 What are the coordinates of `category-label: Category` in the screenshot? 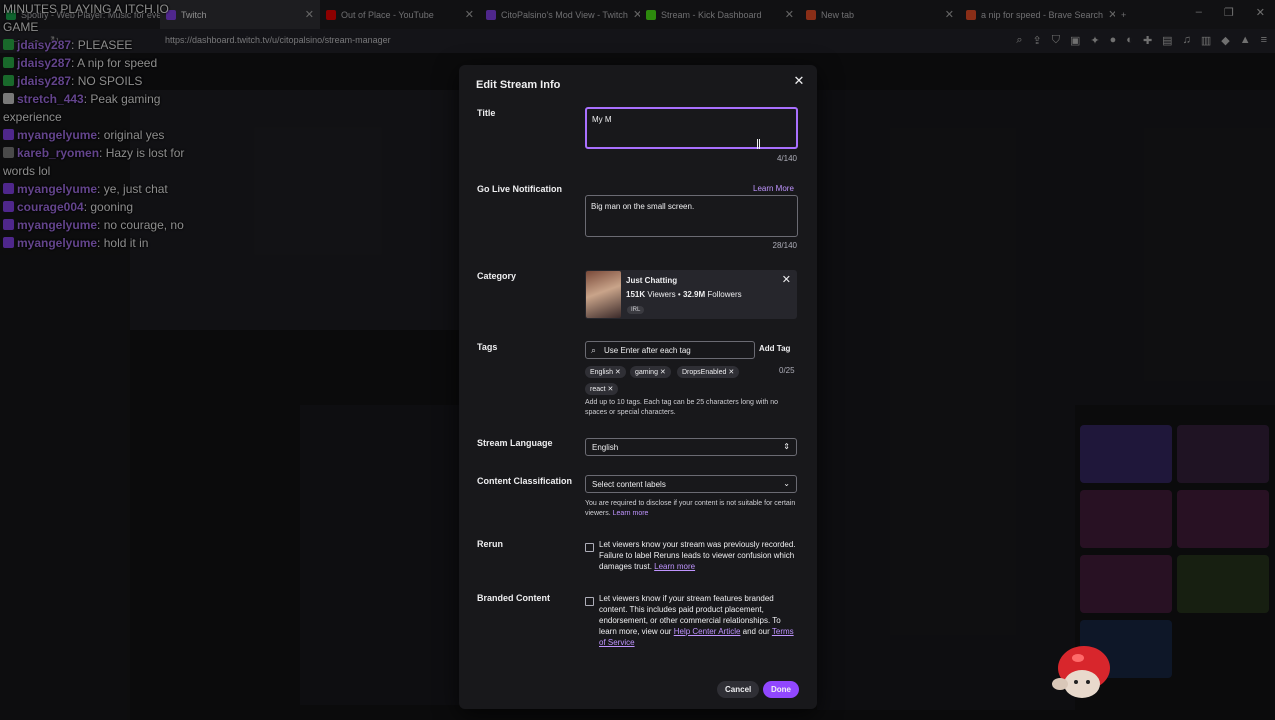 It's located at (497, 276).